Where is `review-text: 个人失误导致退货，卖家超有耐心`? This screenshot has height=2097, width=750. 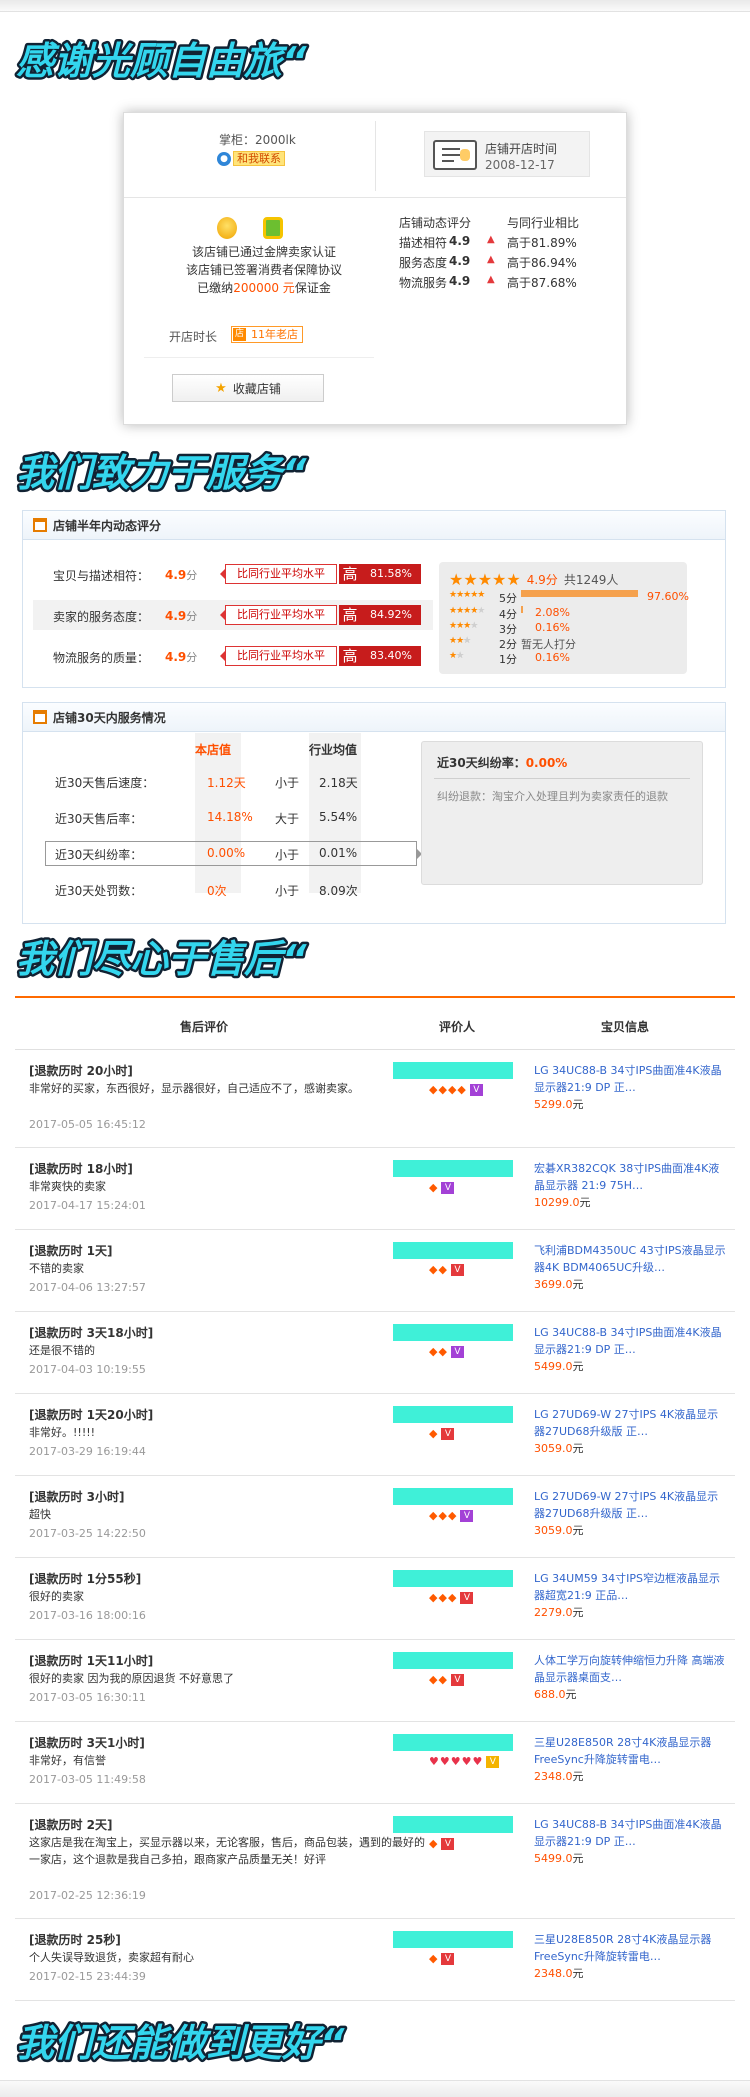 review-text: 个人失误导致退货，卖家超有耐心 is located at coordinates (111, 1957).